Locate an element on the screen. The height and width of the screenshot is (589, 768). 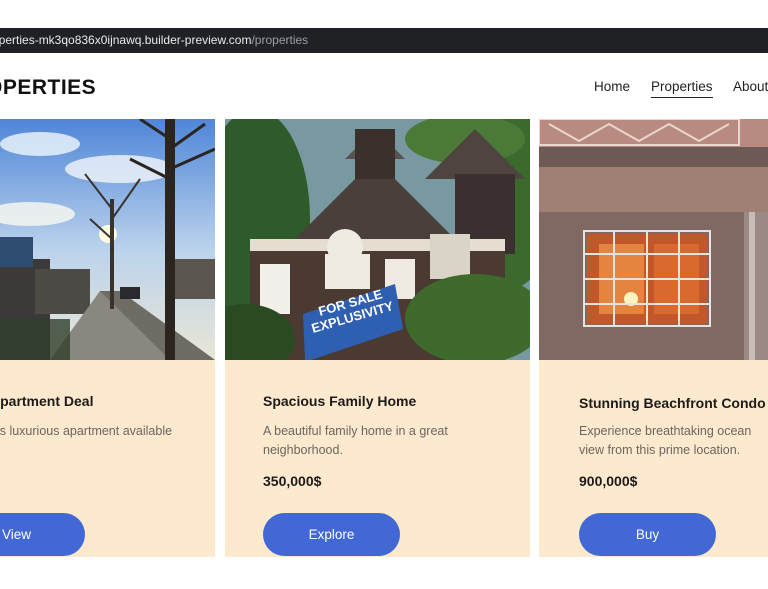
property-photo-condo is located at coordinates (653, 239).